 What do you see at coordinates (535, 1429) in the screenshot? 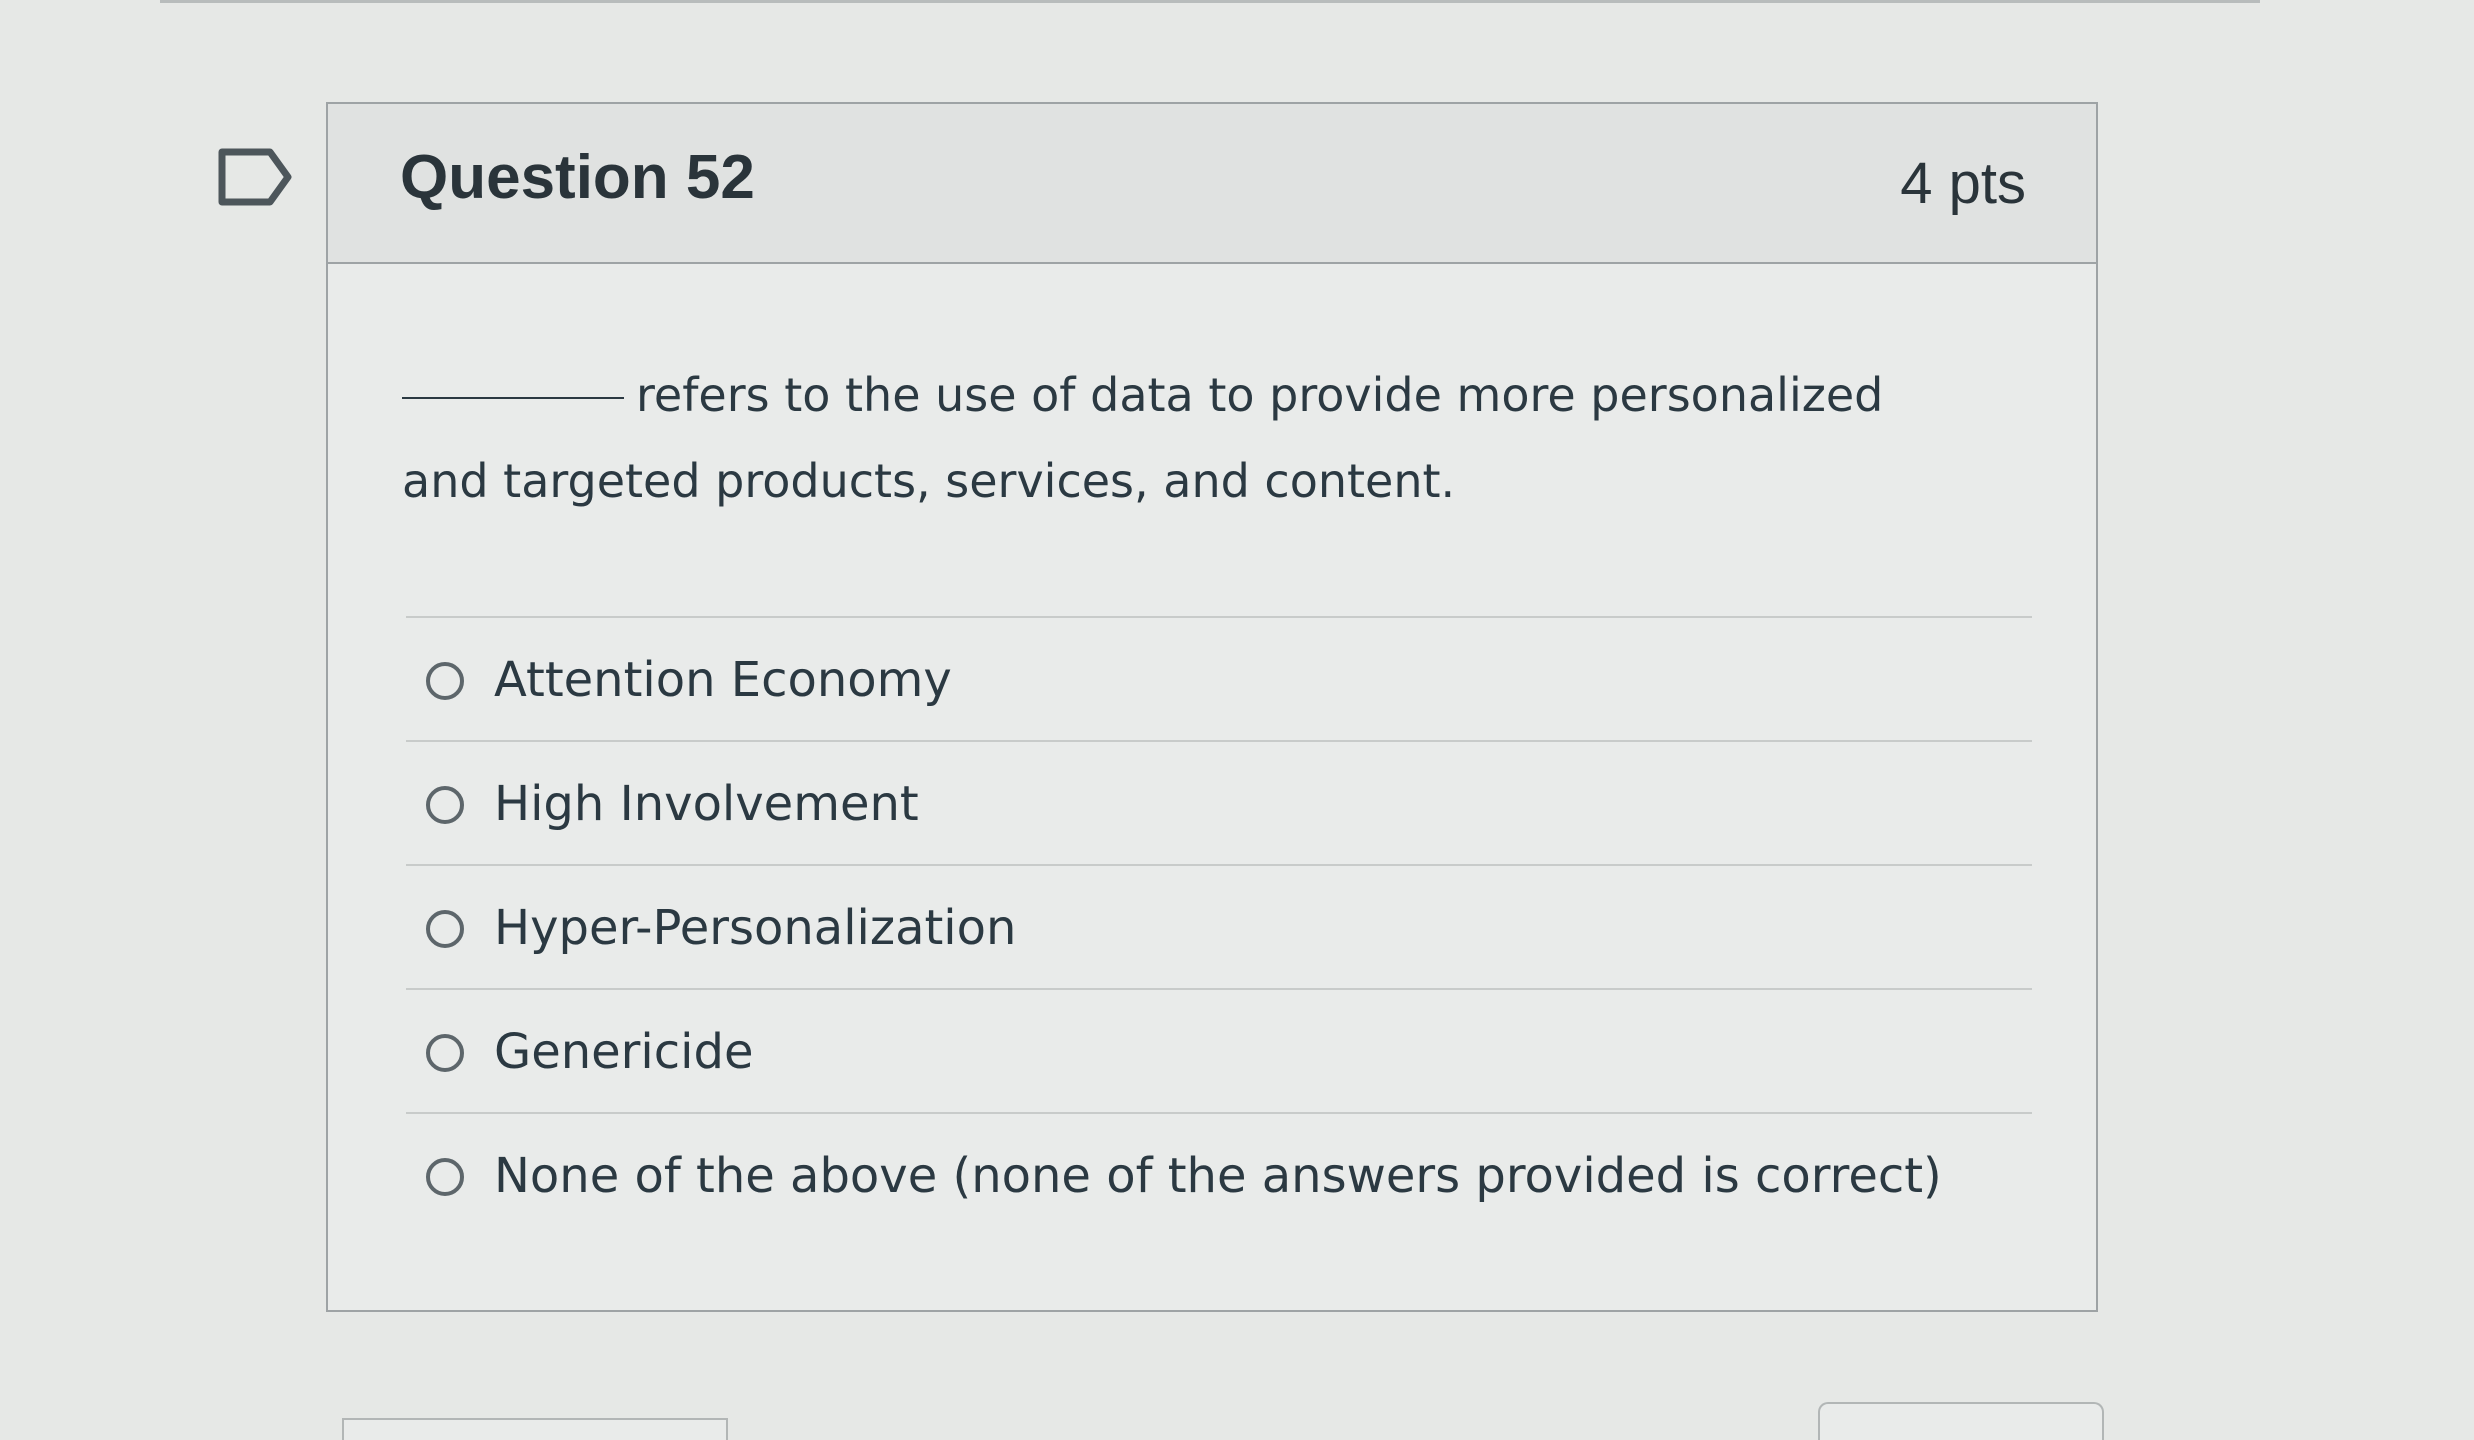
I see `next-card-edge` at bounding box center [535, 1429].